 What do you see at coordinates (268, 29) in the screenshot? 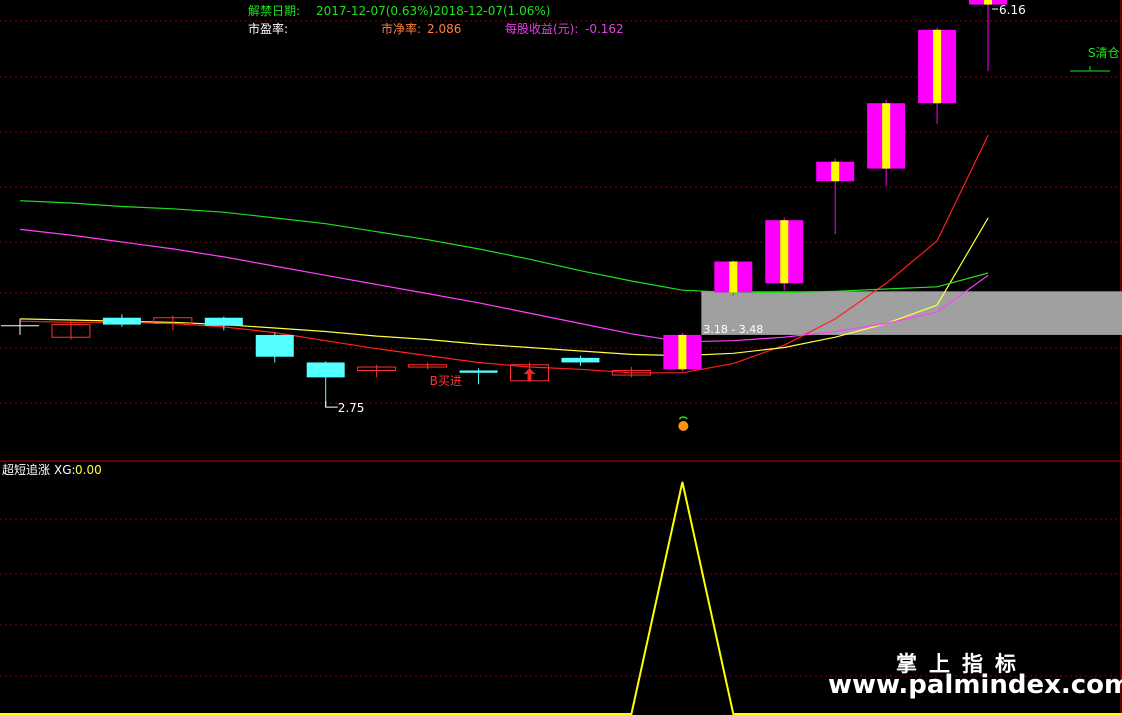
I see `pe-label: 市盈率:` at bounding box center [268, 29].